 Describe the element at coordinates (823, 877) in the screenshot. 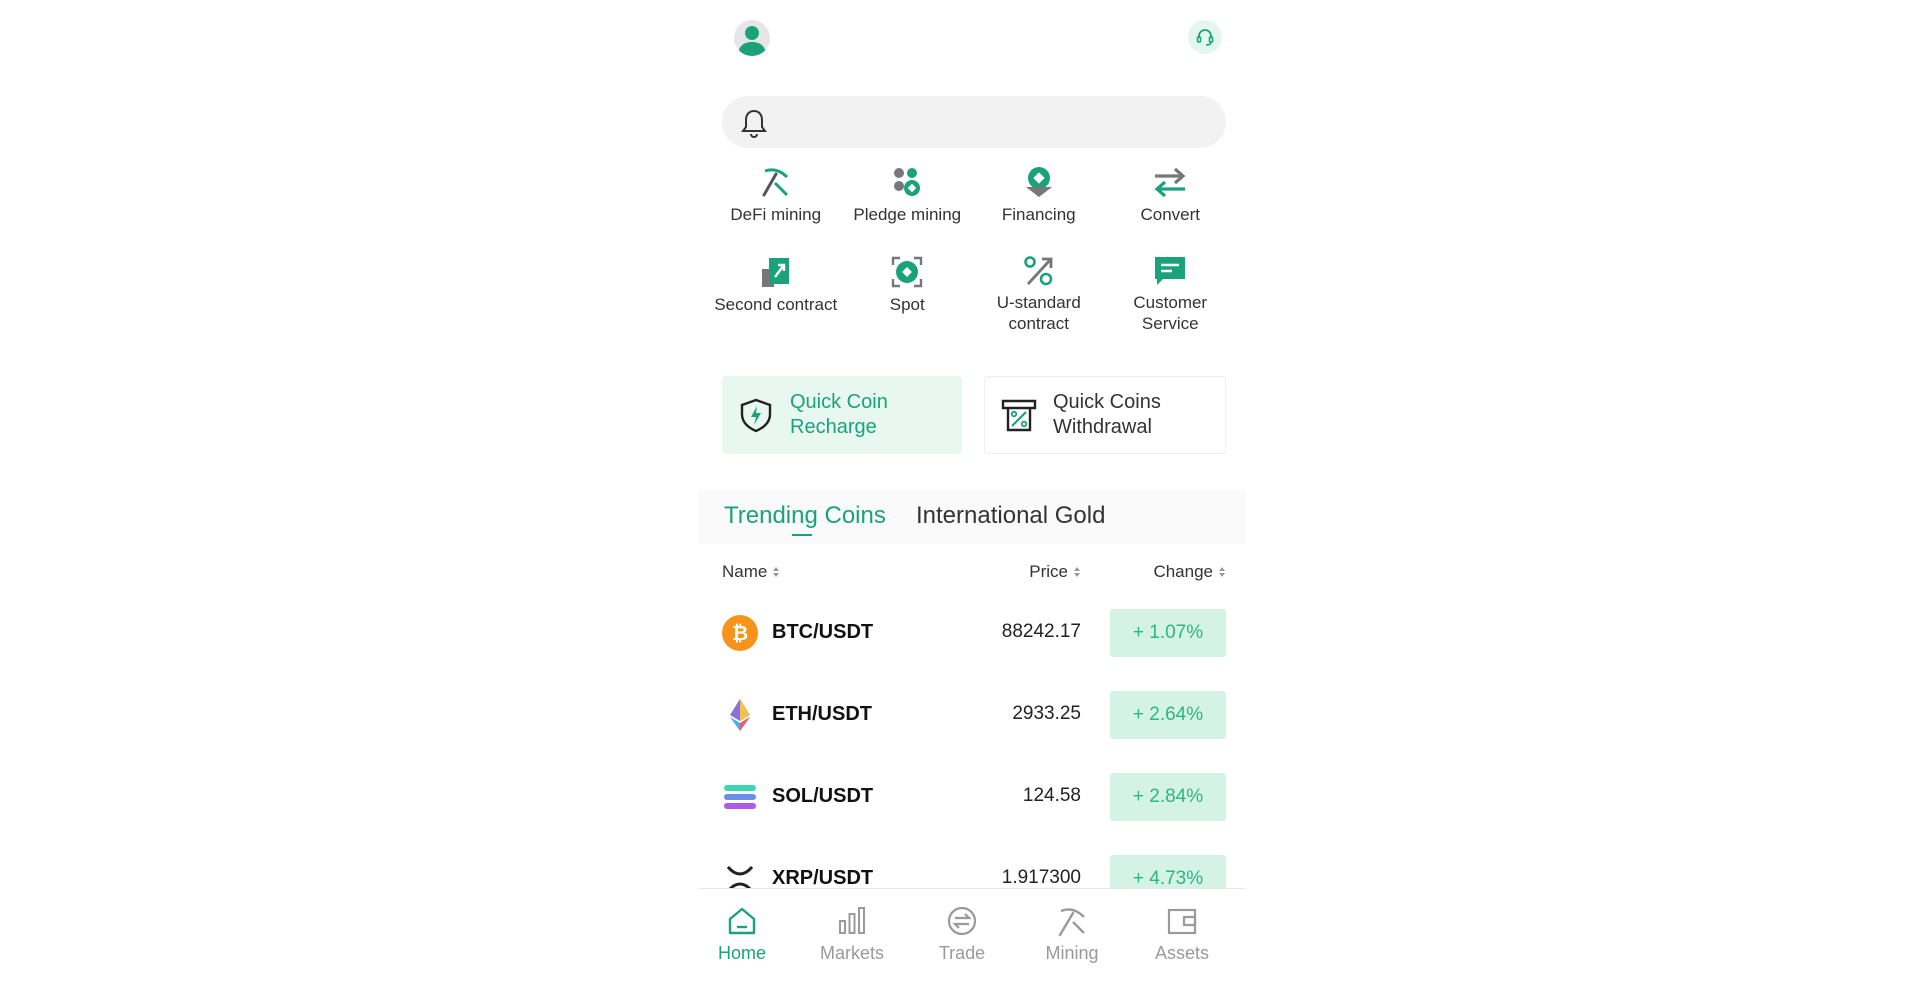

I see `pair-name: XRP/USDT` at that location.